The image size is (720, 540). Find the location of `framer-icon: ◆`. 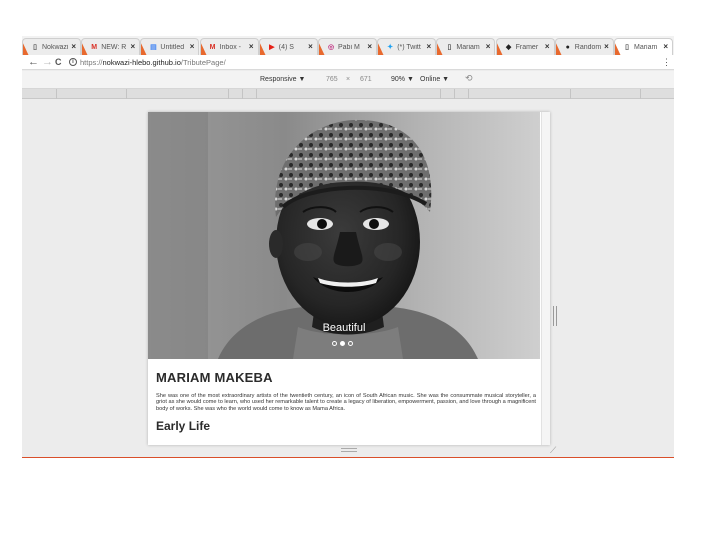

framer-icon: ◆ is located at coordinates (508, 47).